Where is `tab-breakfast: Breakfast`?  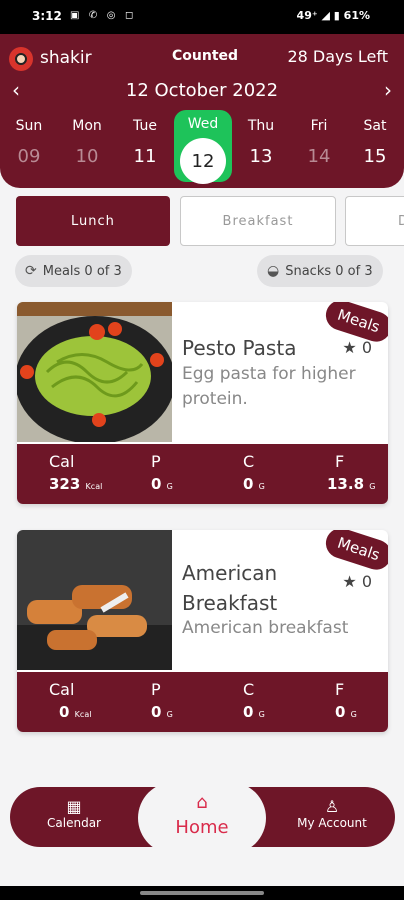 tab-breakfast: Breakfast is located at coordinates (258, 221).